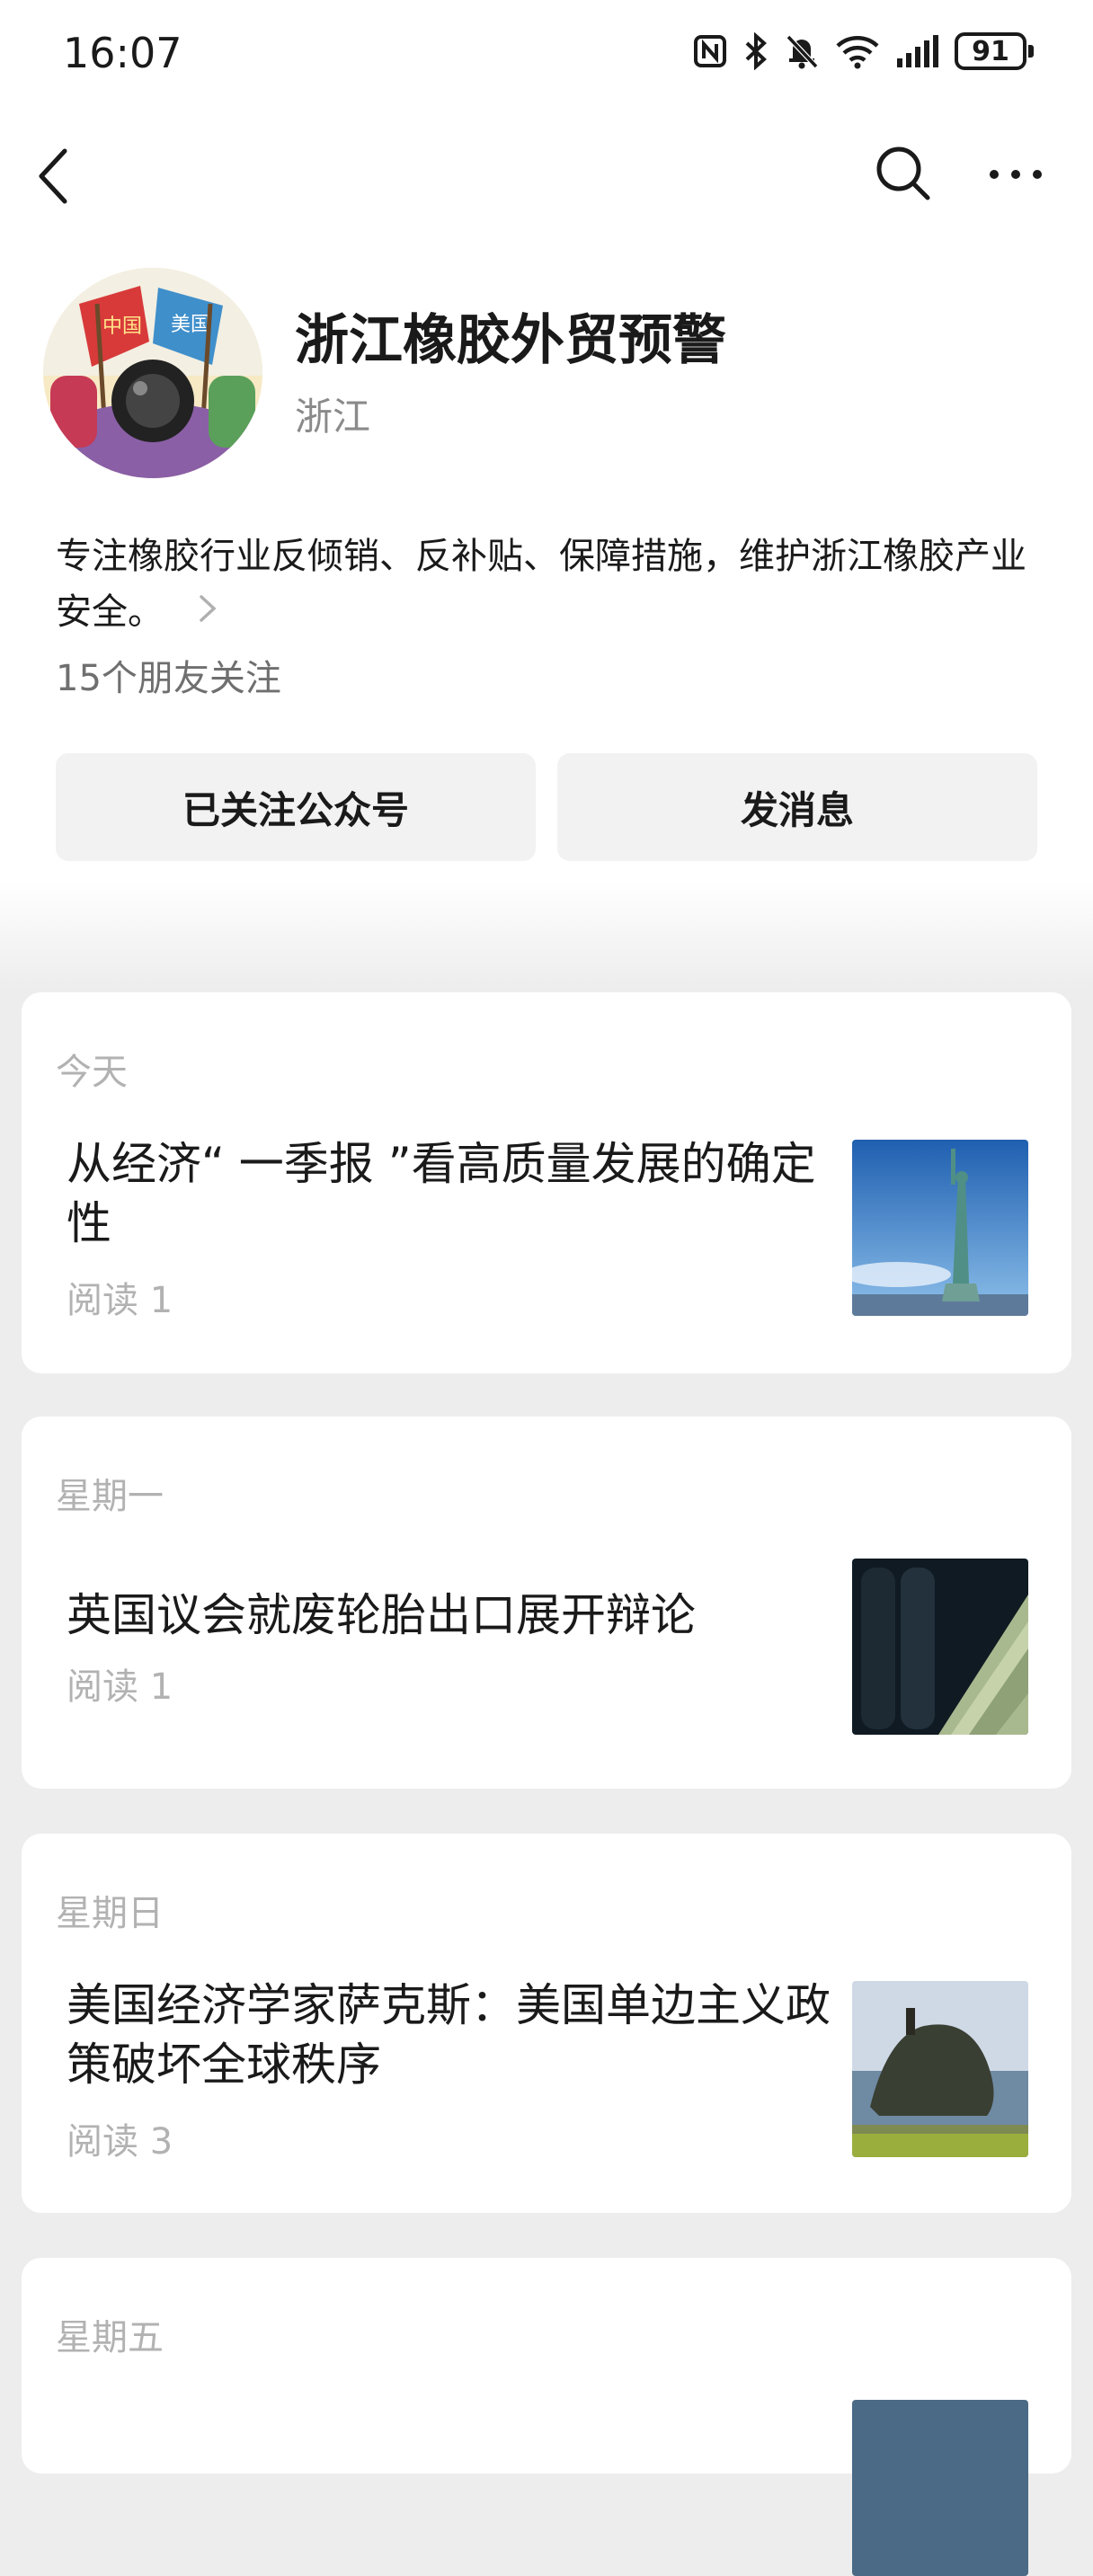 Image resolution: width=1093 pixels, height=2576 pixels. Describe the element at coordinates (92, 1072) in the screenshot. I see `article-day-label: 今天` at that location.